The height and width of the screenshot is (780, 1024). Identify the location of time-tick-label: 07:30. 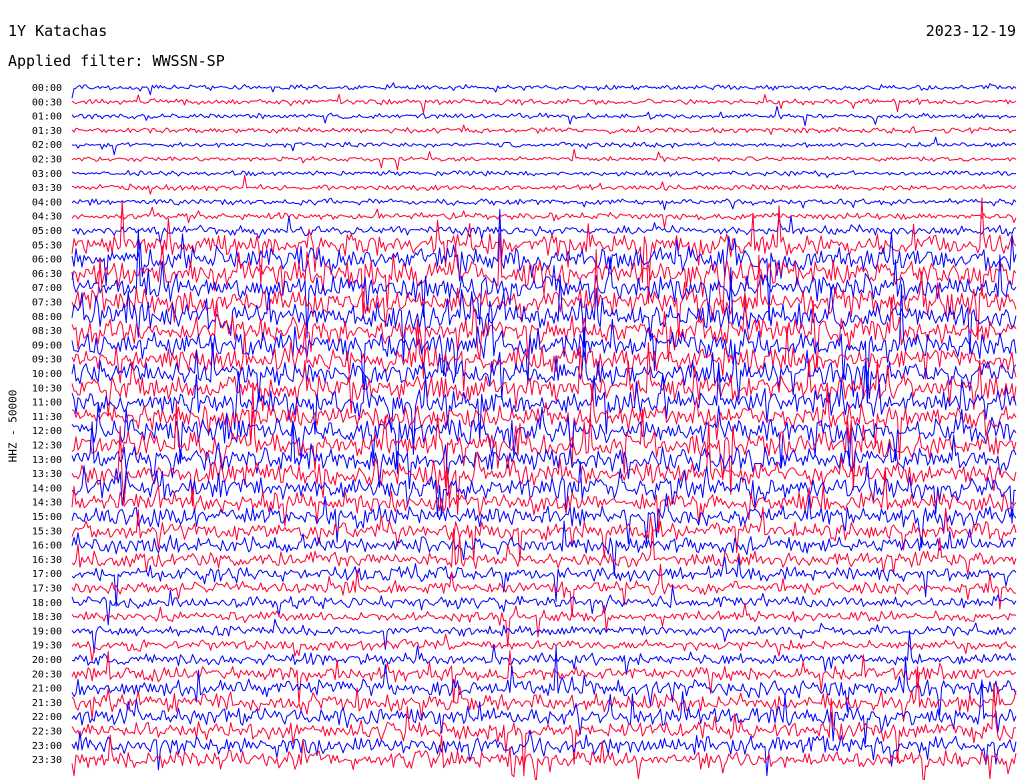
(47, 303).